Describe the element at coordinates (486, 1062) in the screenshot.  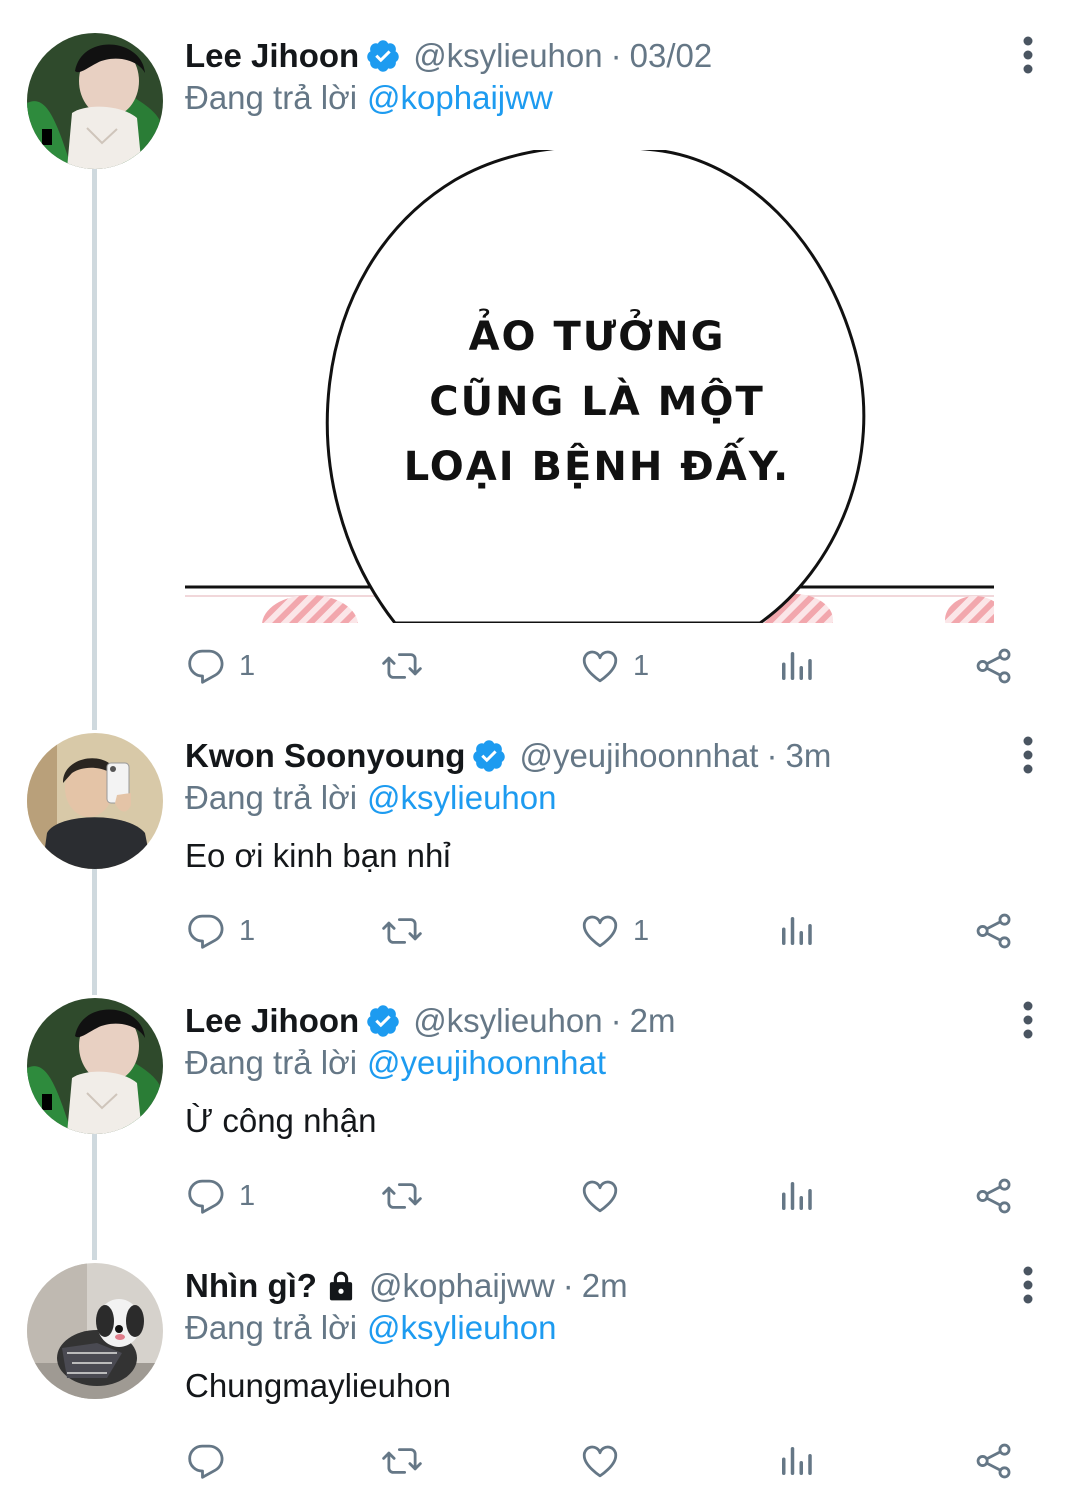
I see `replying-to-handle: @yeujihoonnhat` at that location.